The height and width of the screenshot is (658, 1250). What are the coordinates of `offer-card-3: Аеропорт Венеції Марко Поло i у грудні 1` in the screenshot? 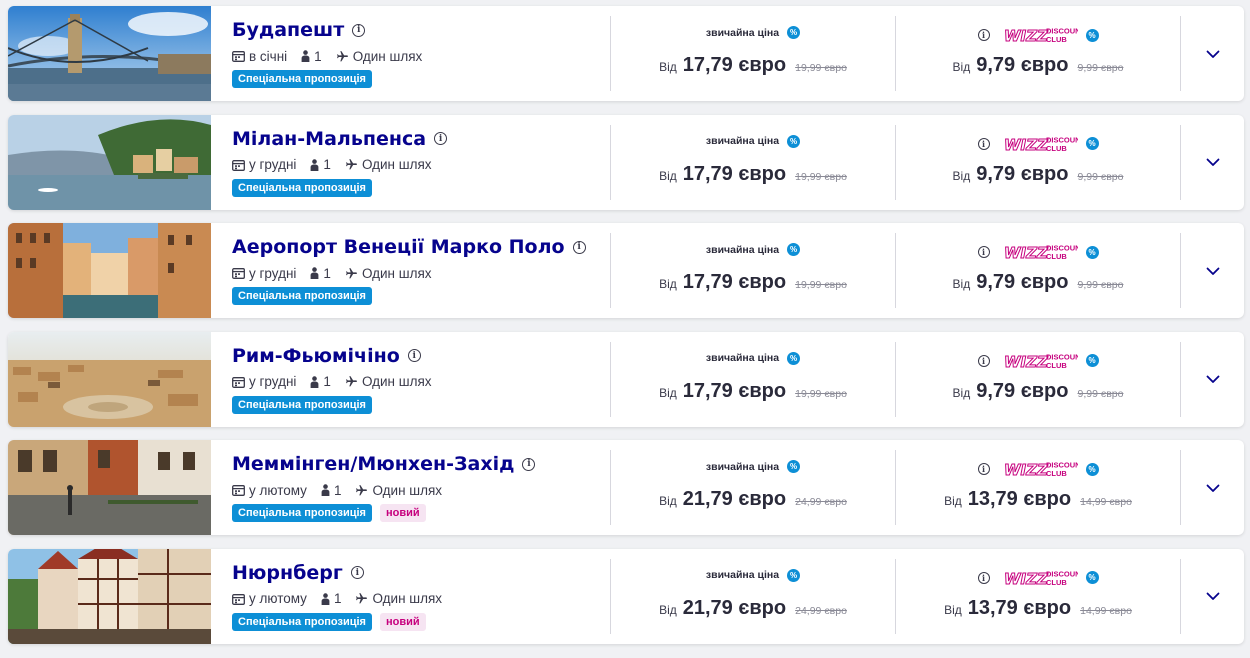 It's located at (626, 271).